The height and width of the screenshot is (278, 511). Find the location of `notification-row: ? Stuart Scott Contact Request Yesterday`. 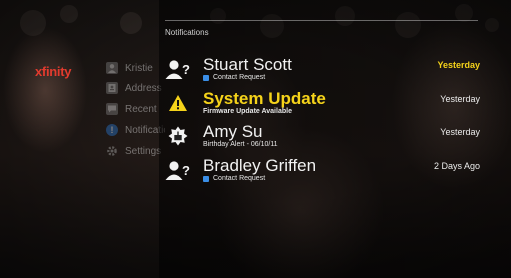

notification-row: ? Stuart Scott Contact Request Yesterday is located at coordinates (322, 70).